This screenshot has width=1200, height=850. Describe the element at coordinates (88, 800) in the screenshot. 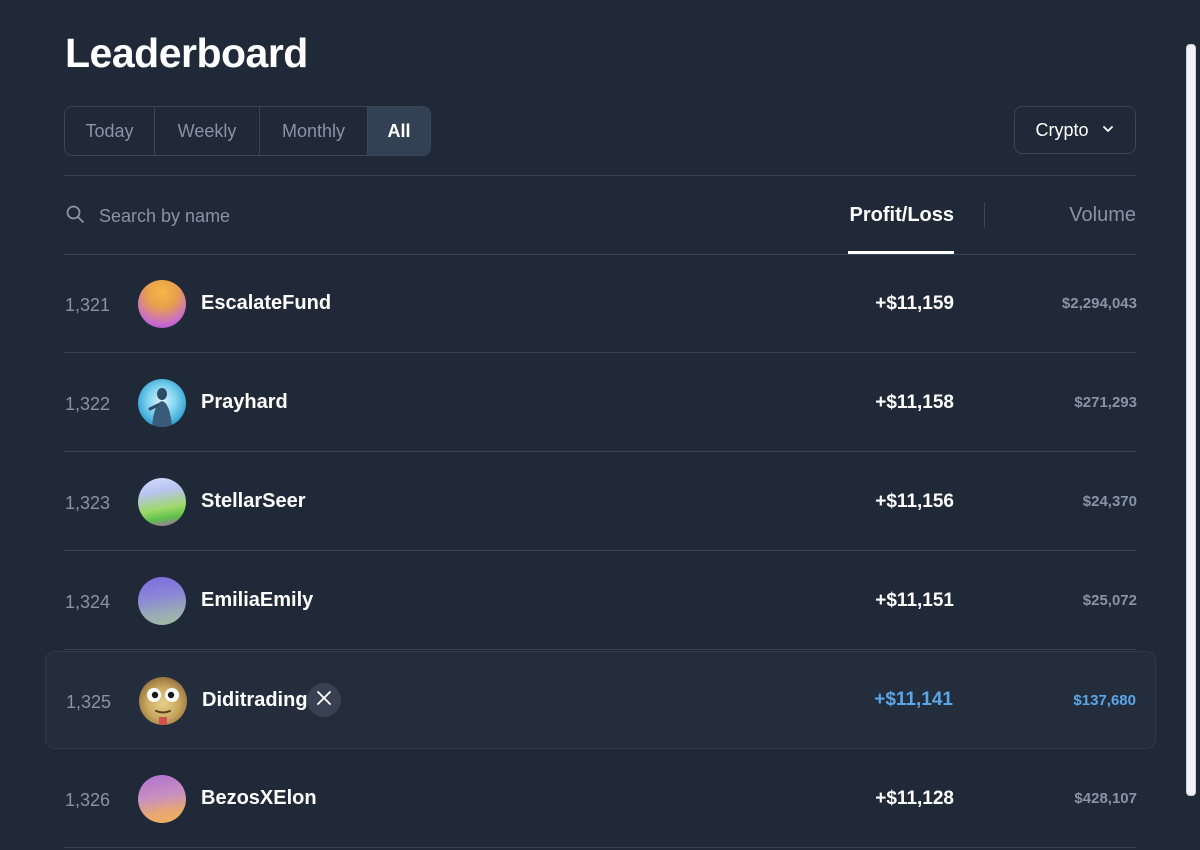

I see `rank: 1,326` at that location.